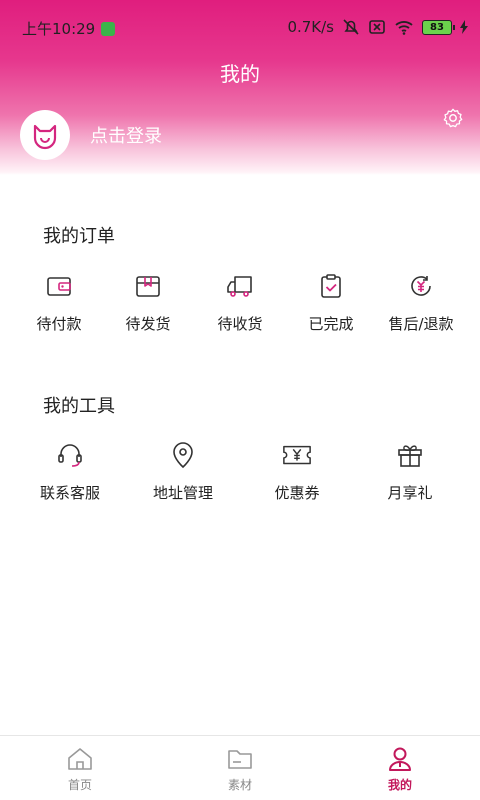  Describe the element at coordinates (59, 29) in the screenshot. I see `status-time: 上午10:29` at that location.